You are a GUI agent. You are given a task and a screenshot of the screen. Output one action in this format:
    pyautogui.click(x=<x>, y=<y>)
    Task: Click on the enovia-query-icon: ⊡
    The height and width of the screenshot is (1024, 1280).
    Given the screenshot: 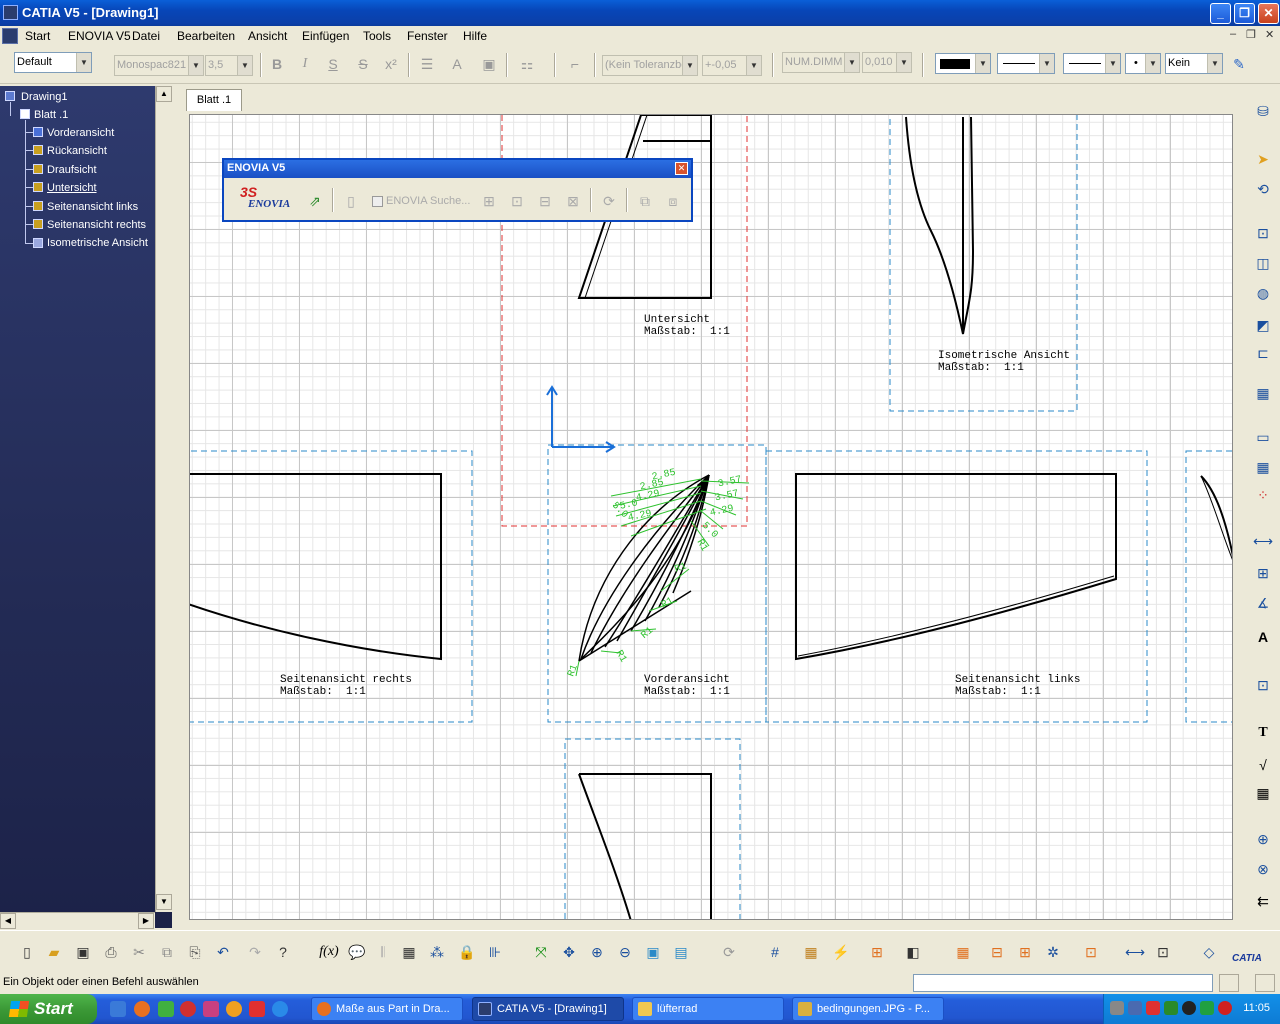 What is the action you would take?
    pyautogui.click(x=517, y=201)
    